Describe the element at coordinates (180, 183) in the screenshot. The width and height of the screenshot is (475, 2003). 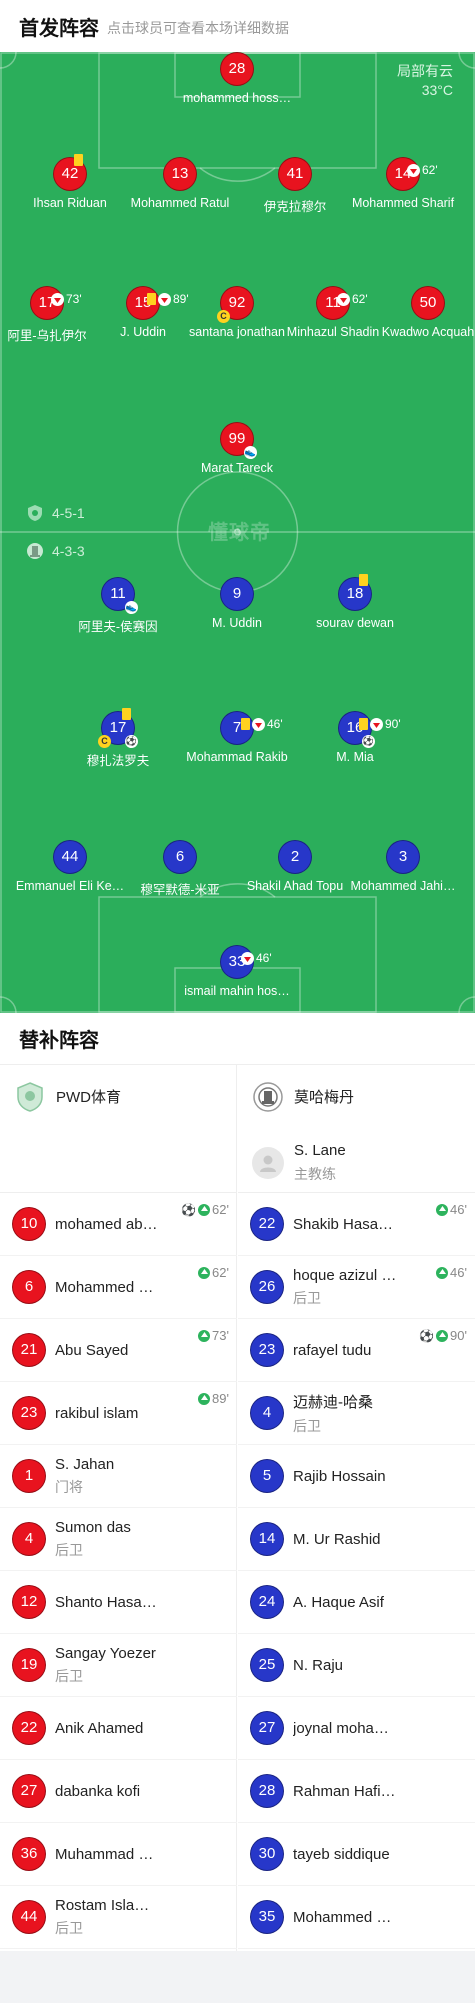
I see `home-player-13: 13 Mohammed Ratul` at that location.